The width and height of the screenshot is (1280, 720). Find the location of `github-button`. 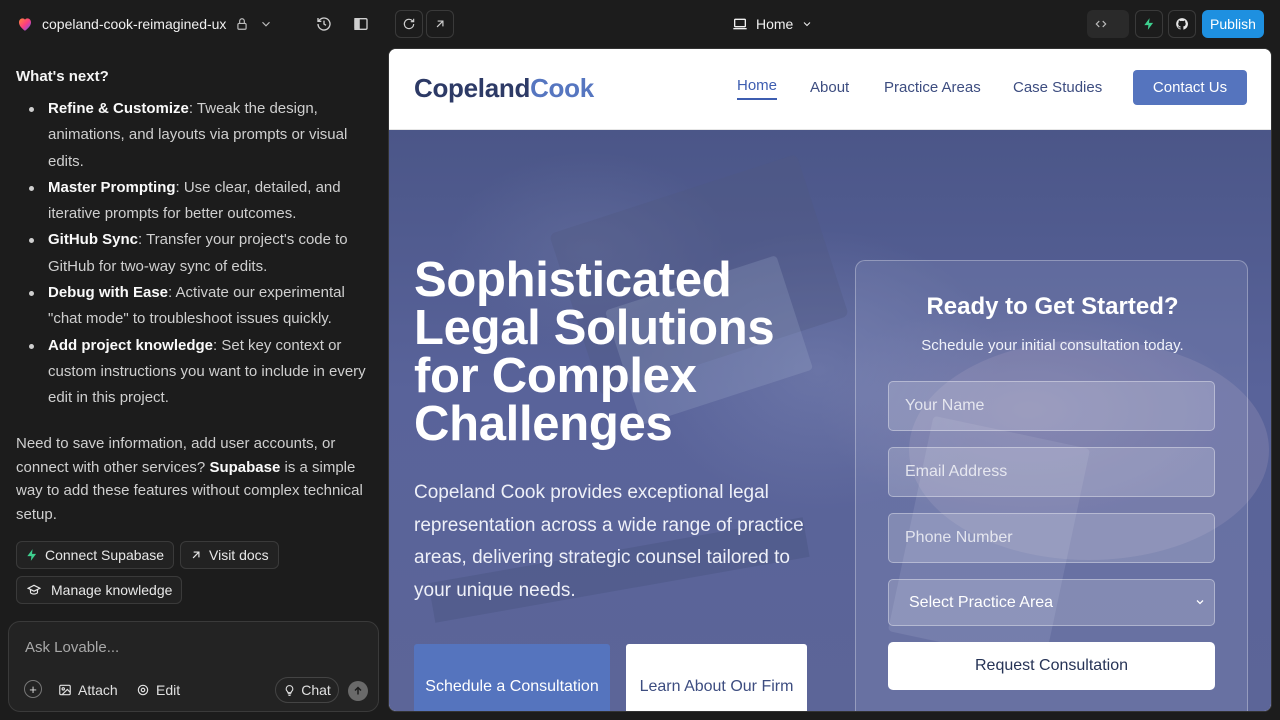

github-button is located at coordinates (1182, 24).